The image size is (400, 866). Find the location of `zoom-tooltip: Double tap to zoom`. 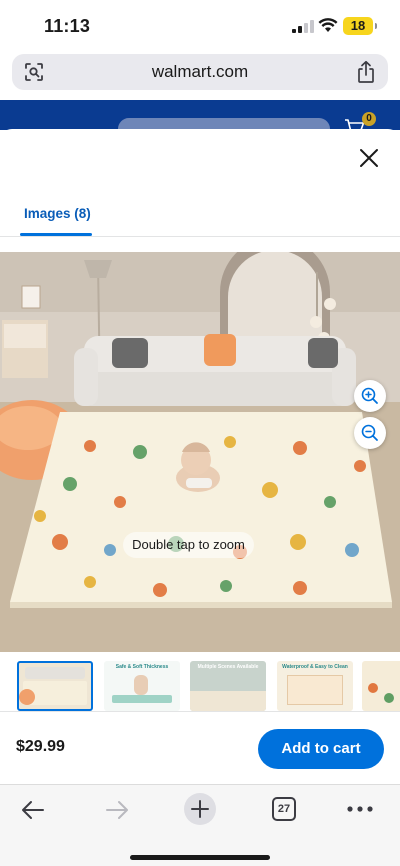

zoom-tooltip: Double tap to zoom is located at coordinates (188, 545).